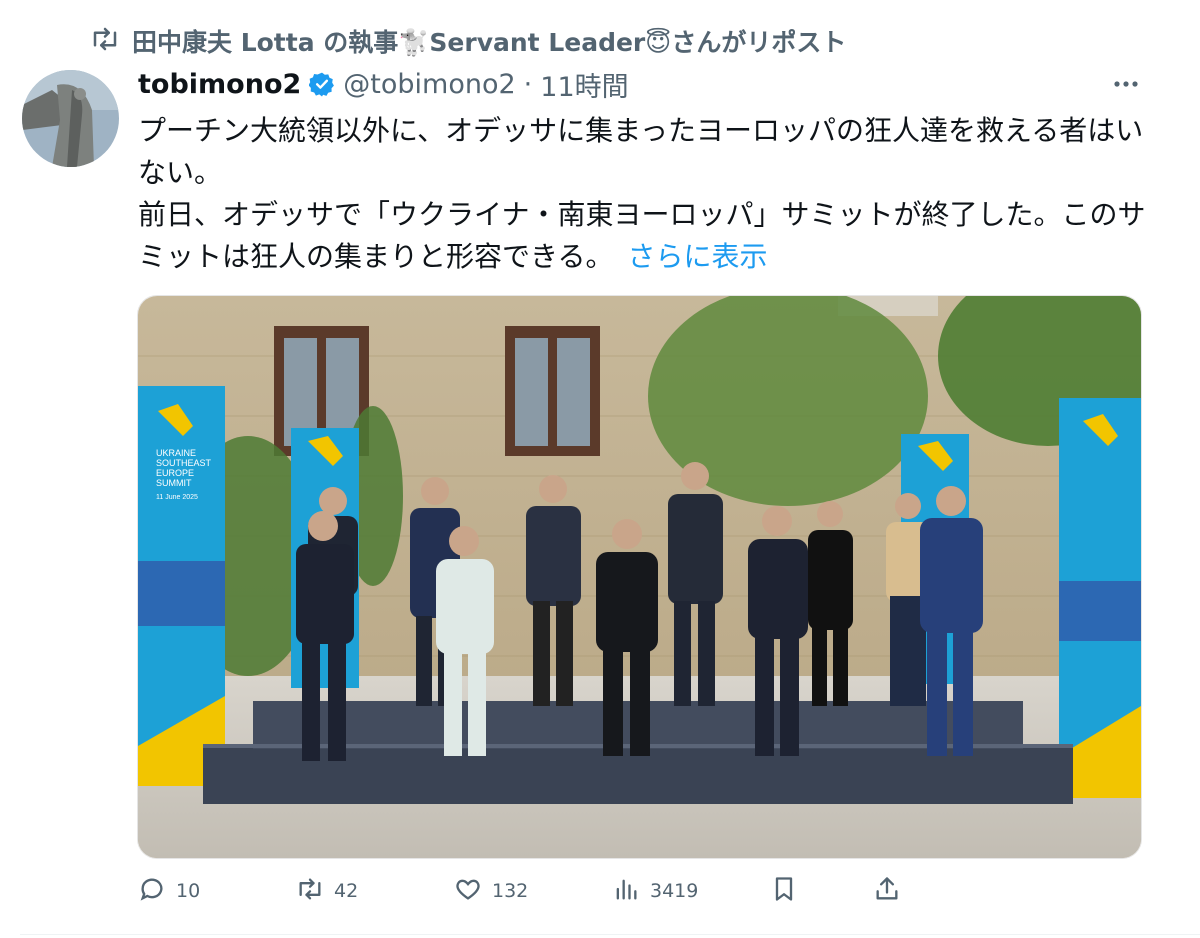 This screenshot has height=938, width=1200. Describe the element at coordinates (176, 453) in the screenshot. I see `banner-line-1: UKRAINE` at that location.